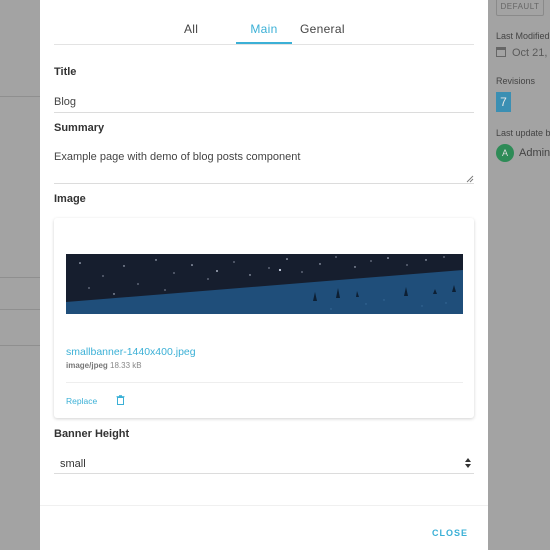 This screenshot has height=550, width=550. I want to click on last-modified-label: Last Modified, so click(523, 36).